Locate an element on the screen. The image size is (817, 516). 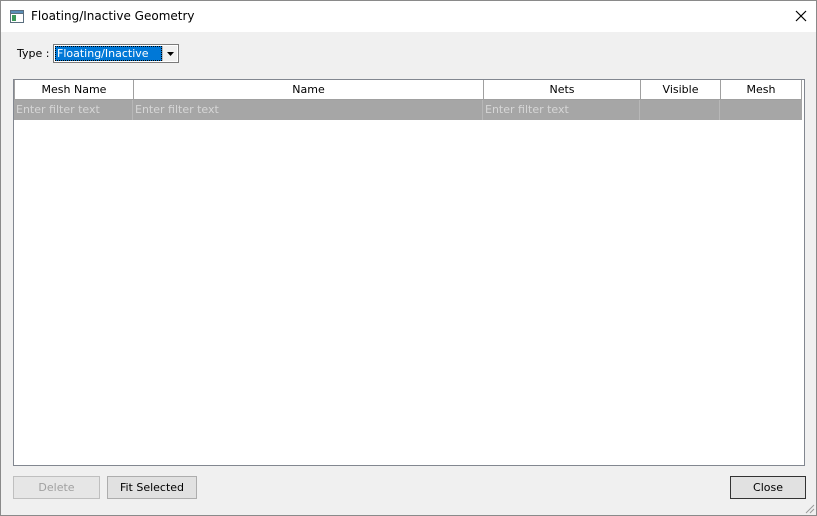
fit-selected-button: Fit Selected is located at coordinates (152, 487).